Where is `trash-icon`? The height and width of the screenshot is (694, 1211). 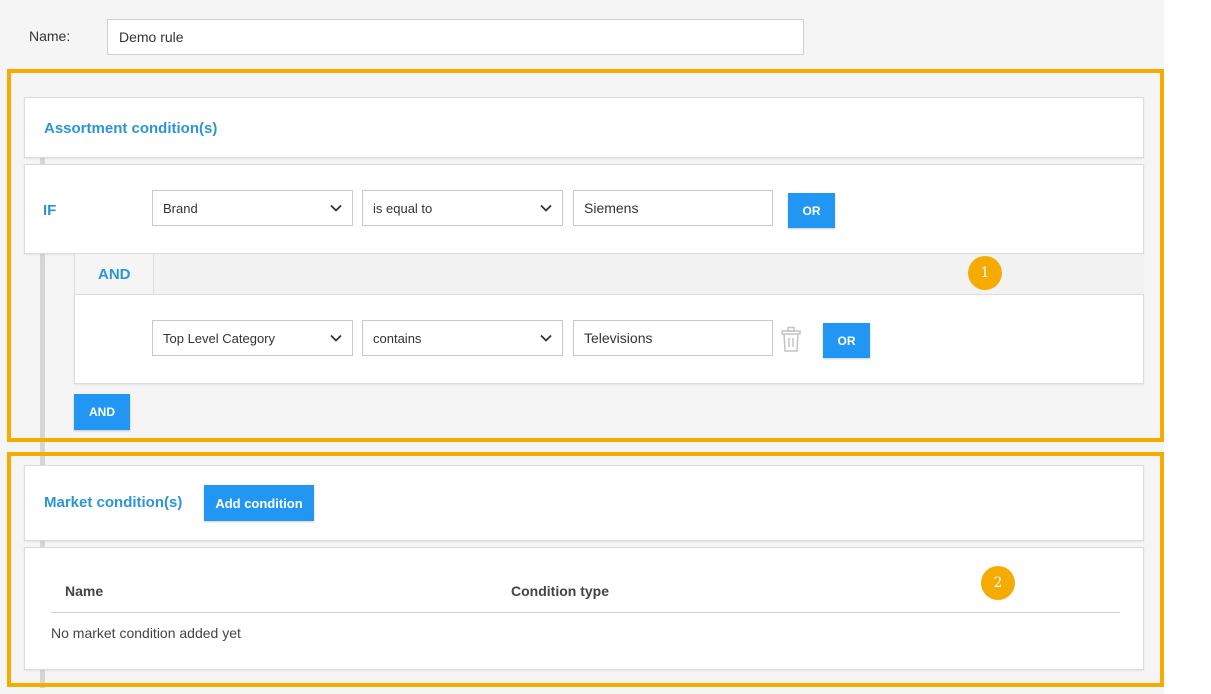 trash-icon is located at coordinates (791, 339).